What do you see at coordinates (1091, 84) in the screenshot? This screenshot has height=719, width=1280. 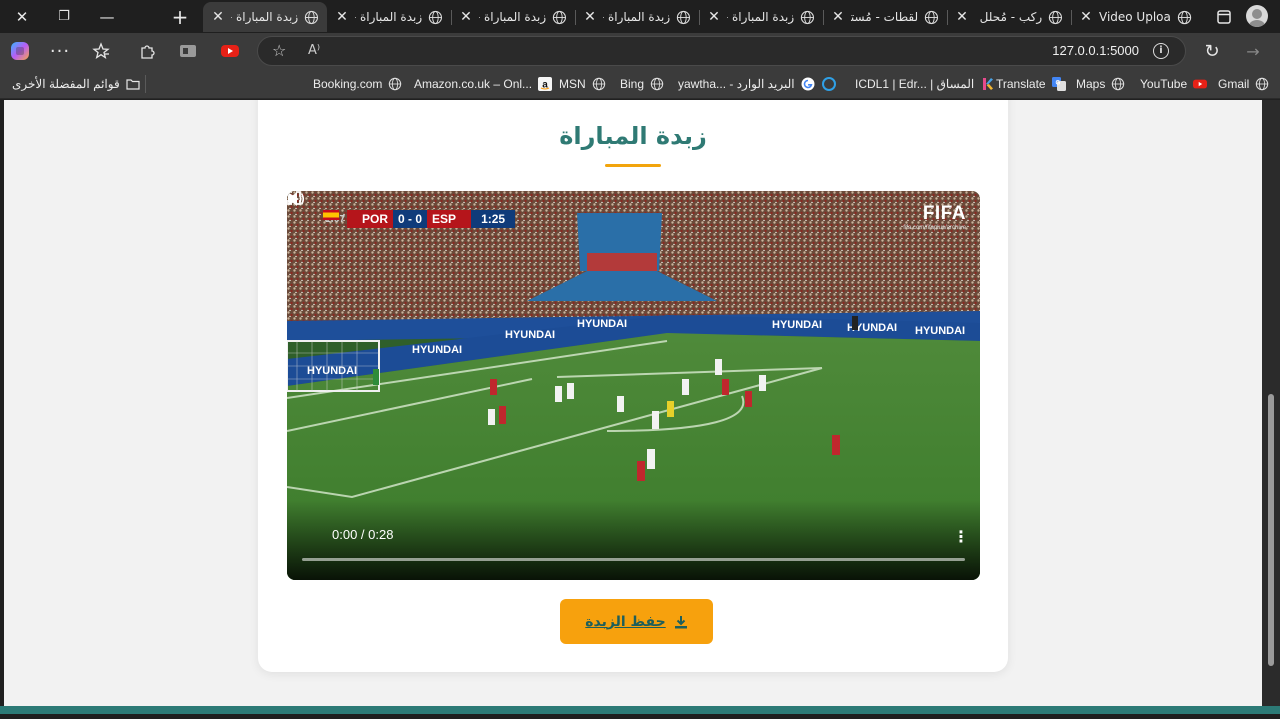 I see `bookmark-label: Maps` at bounding box center [1091, 84].